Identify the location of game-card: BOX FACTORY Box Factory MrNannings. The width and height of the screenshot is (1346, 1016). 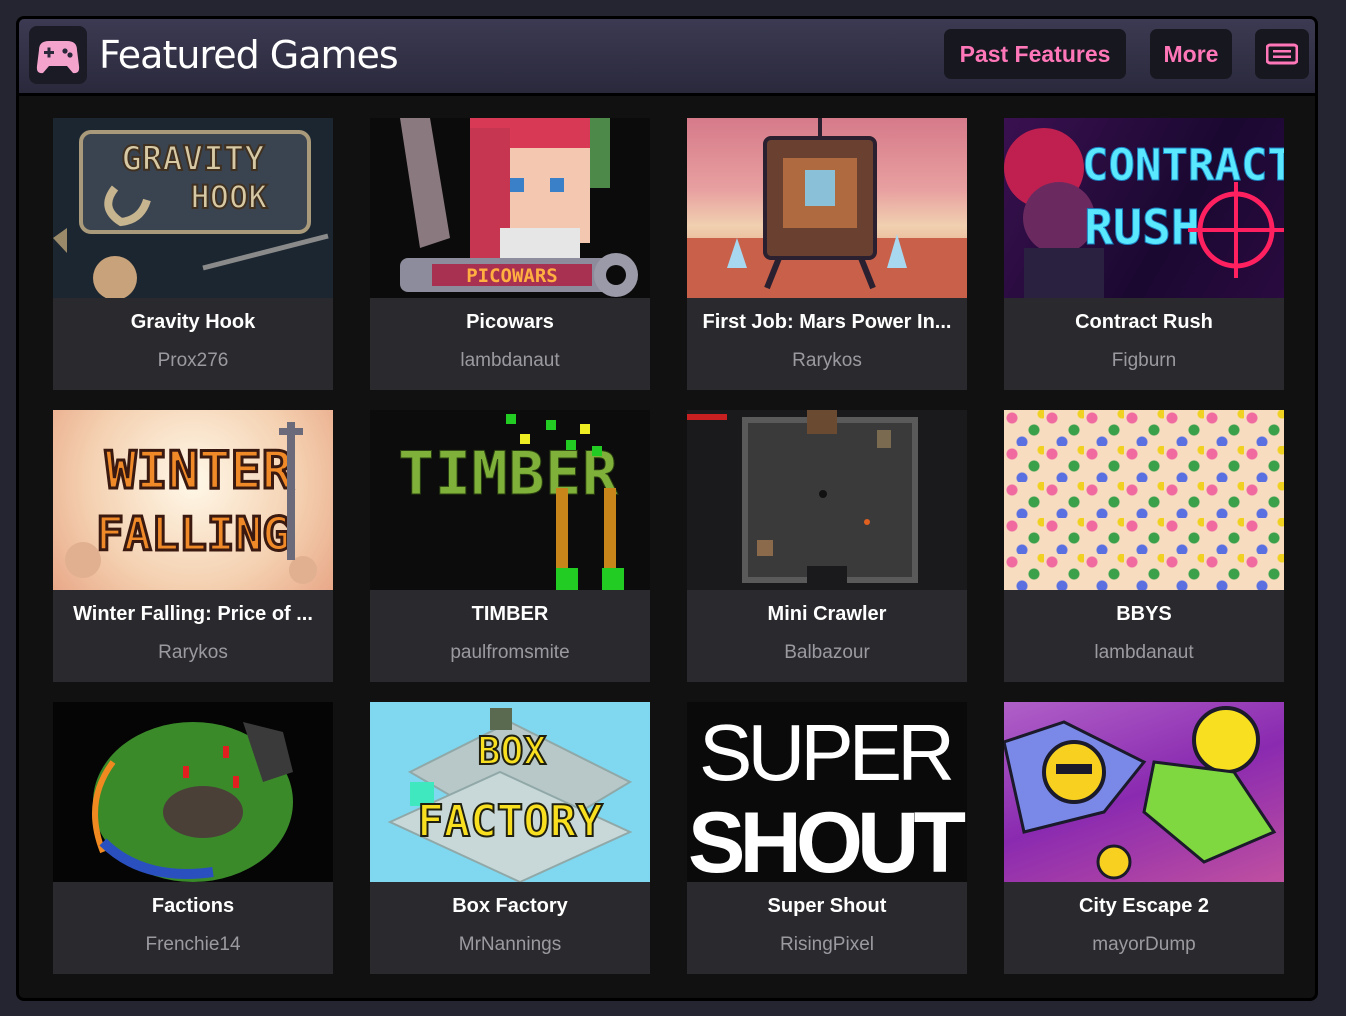
(510, 838).